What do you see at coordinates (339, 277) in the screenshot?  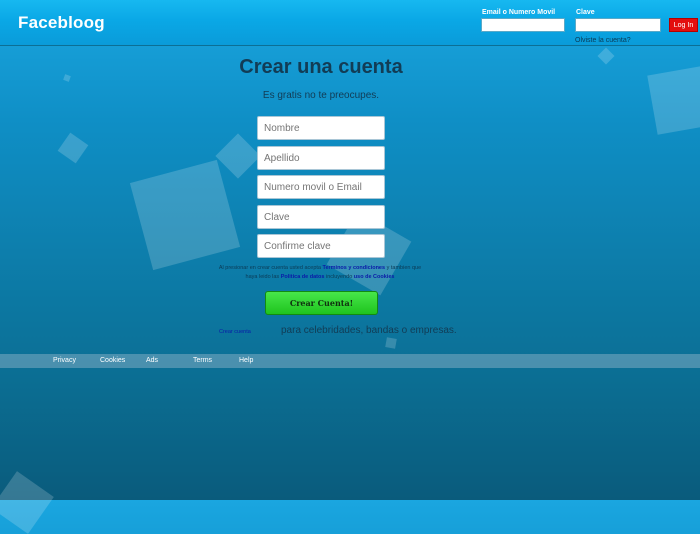 I see `terms-text: incluyendo` at bounding box center [339, 277].